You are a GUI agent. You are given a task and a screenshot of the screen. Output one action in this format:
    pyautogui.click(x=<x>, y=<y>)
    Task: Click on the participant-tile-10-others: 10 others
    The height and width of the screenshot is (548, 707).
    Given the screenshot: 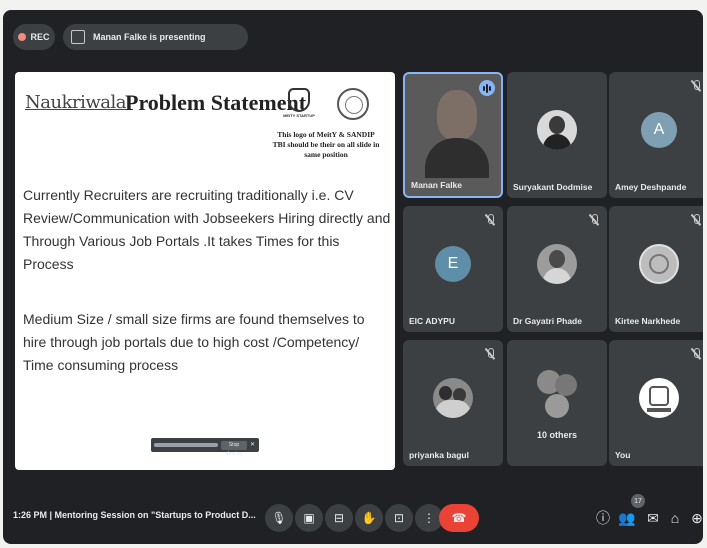 What is the action you would take?
    pyautogui.click(x=557, y=403)
    